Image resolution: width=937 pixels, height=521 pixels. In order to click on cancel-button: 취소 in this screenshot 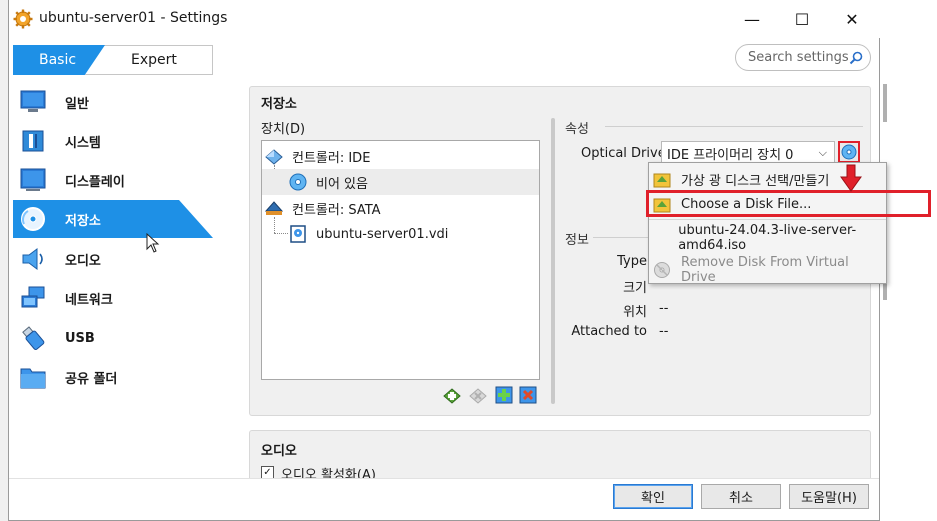, I will do `click(741, 496)`.